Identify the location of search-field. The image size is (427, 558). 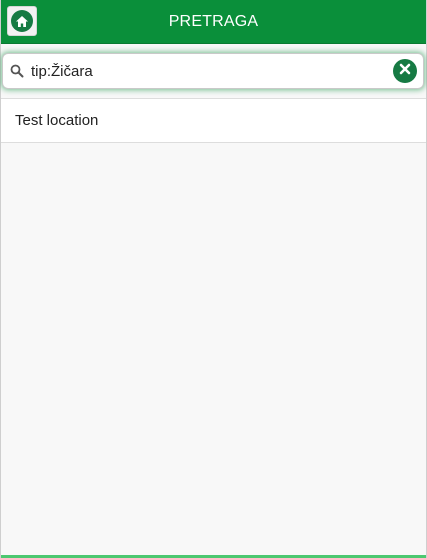
(213, 71).